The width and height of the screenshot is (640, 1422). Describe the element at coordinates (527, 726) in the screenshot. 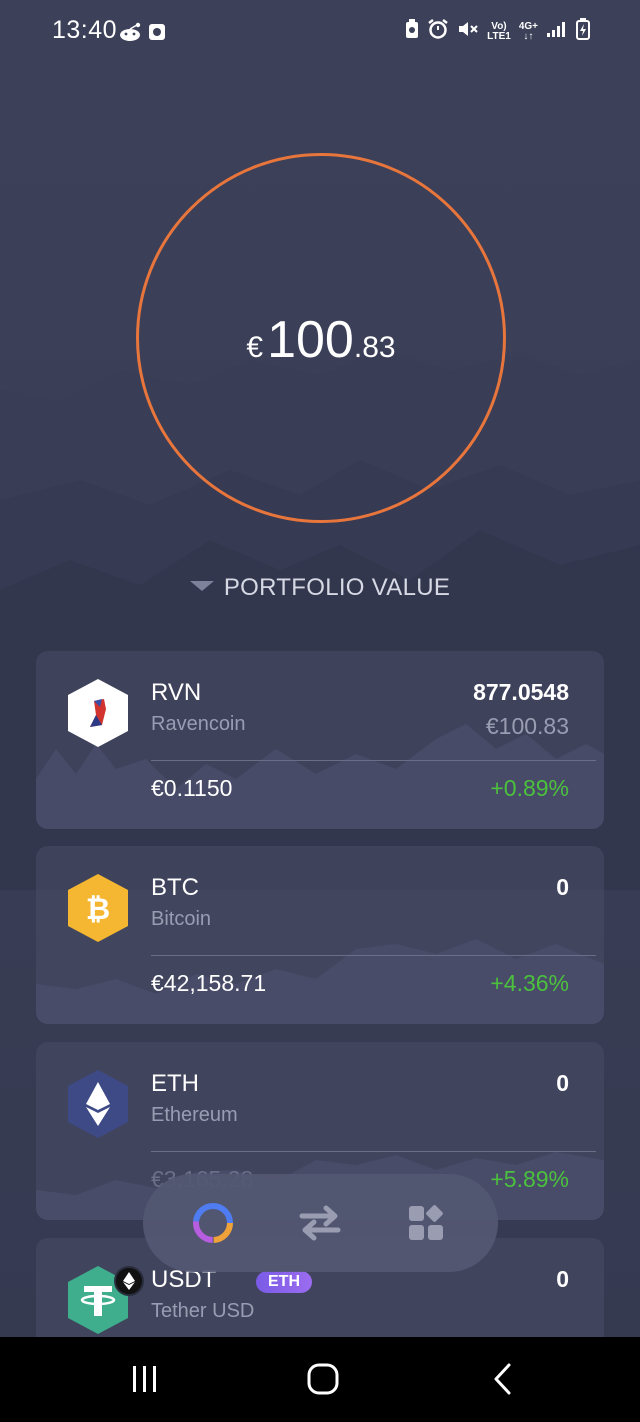

I see `asset-fiat-value: €100.83` at that location.